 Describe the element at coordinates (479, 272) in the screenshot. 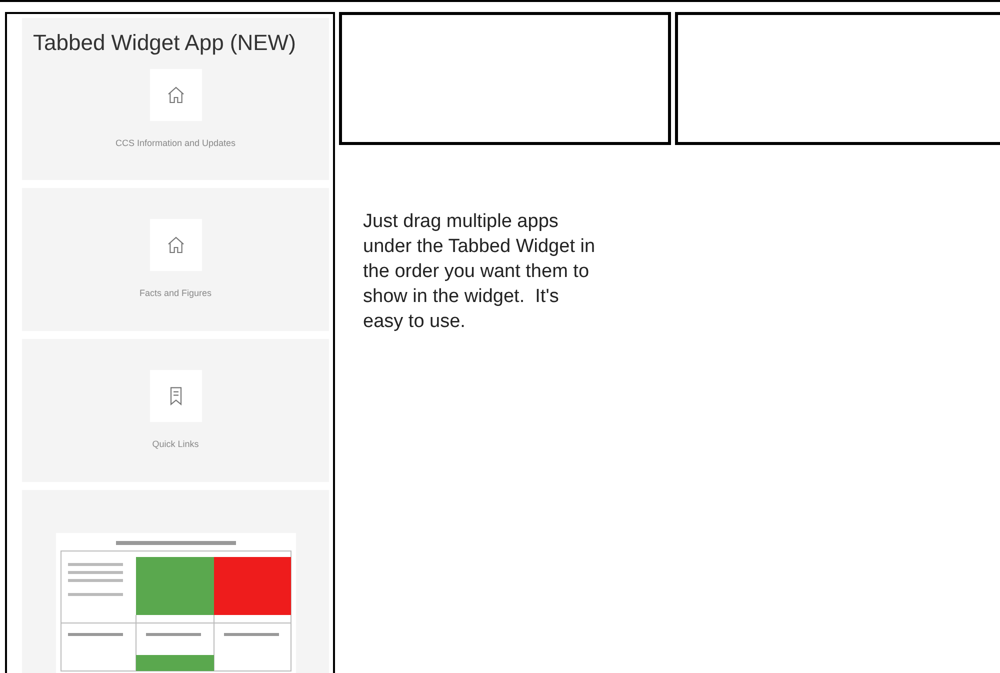

I see `instruction-text: Just drag multiple apps under the Tabbed Widget in the order you want them to show in the widget. It's easy to use.` at that location.